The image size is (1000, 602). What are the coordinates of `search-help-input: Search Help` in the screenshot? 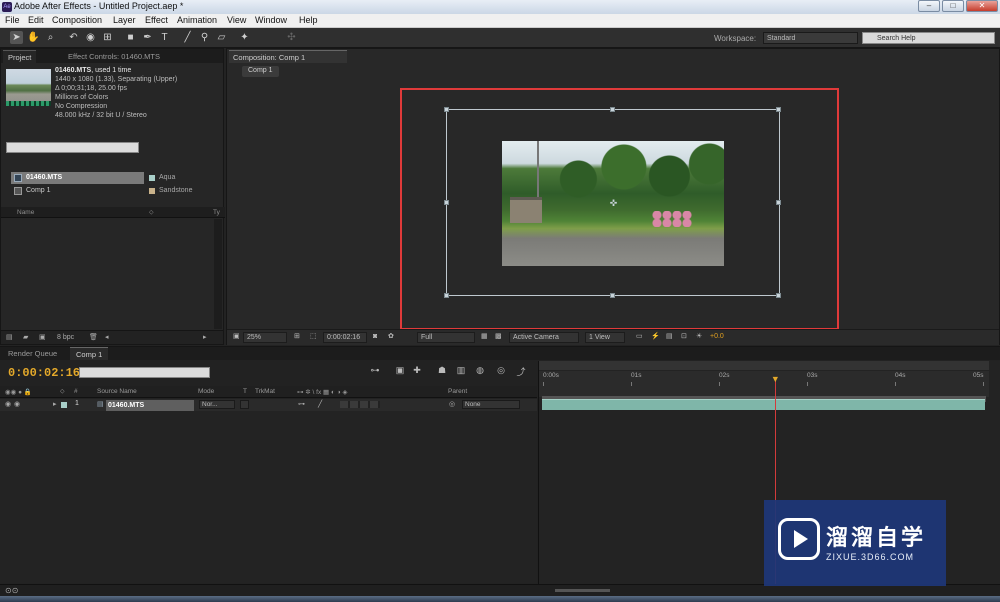 It's located at (928, 38).